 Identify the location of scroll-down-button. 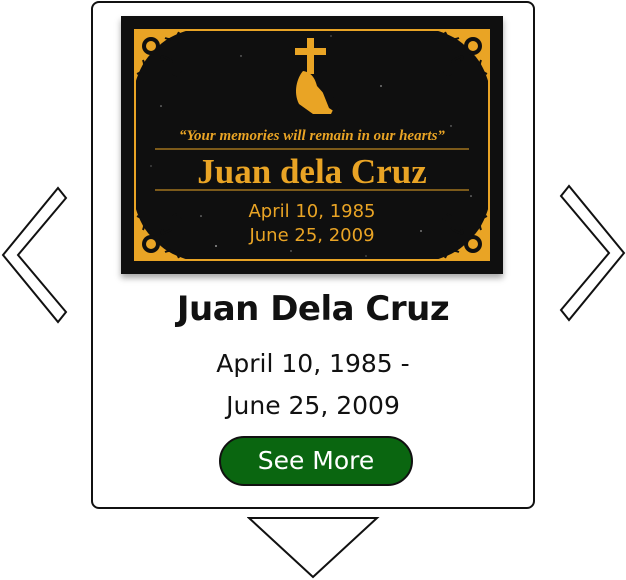
(314, 548).